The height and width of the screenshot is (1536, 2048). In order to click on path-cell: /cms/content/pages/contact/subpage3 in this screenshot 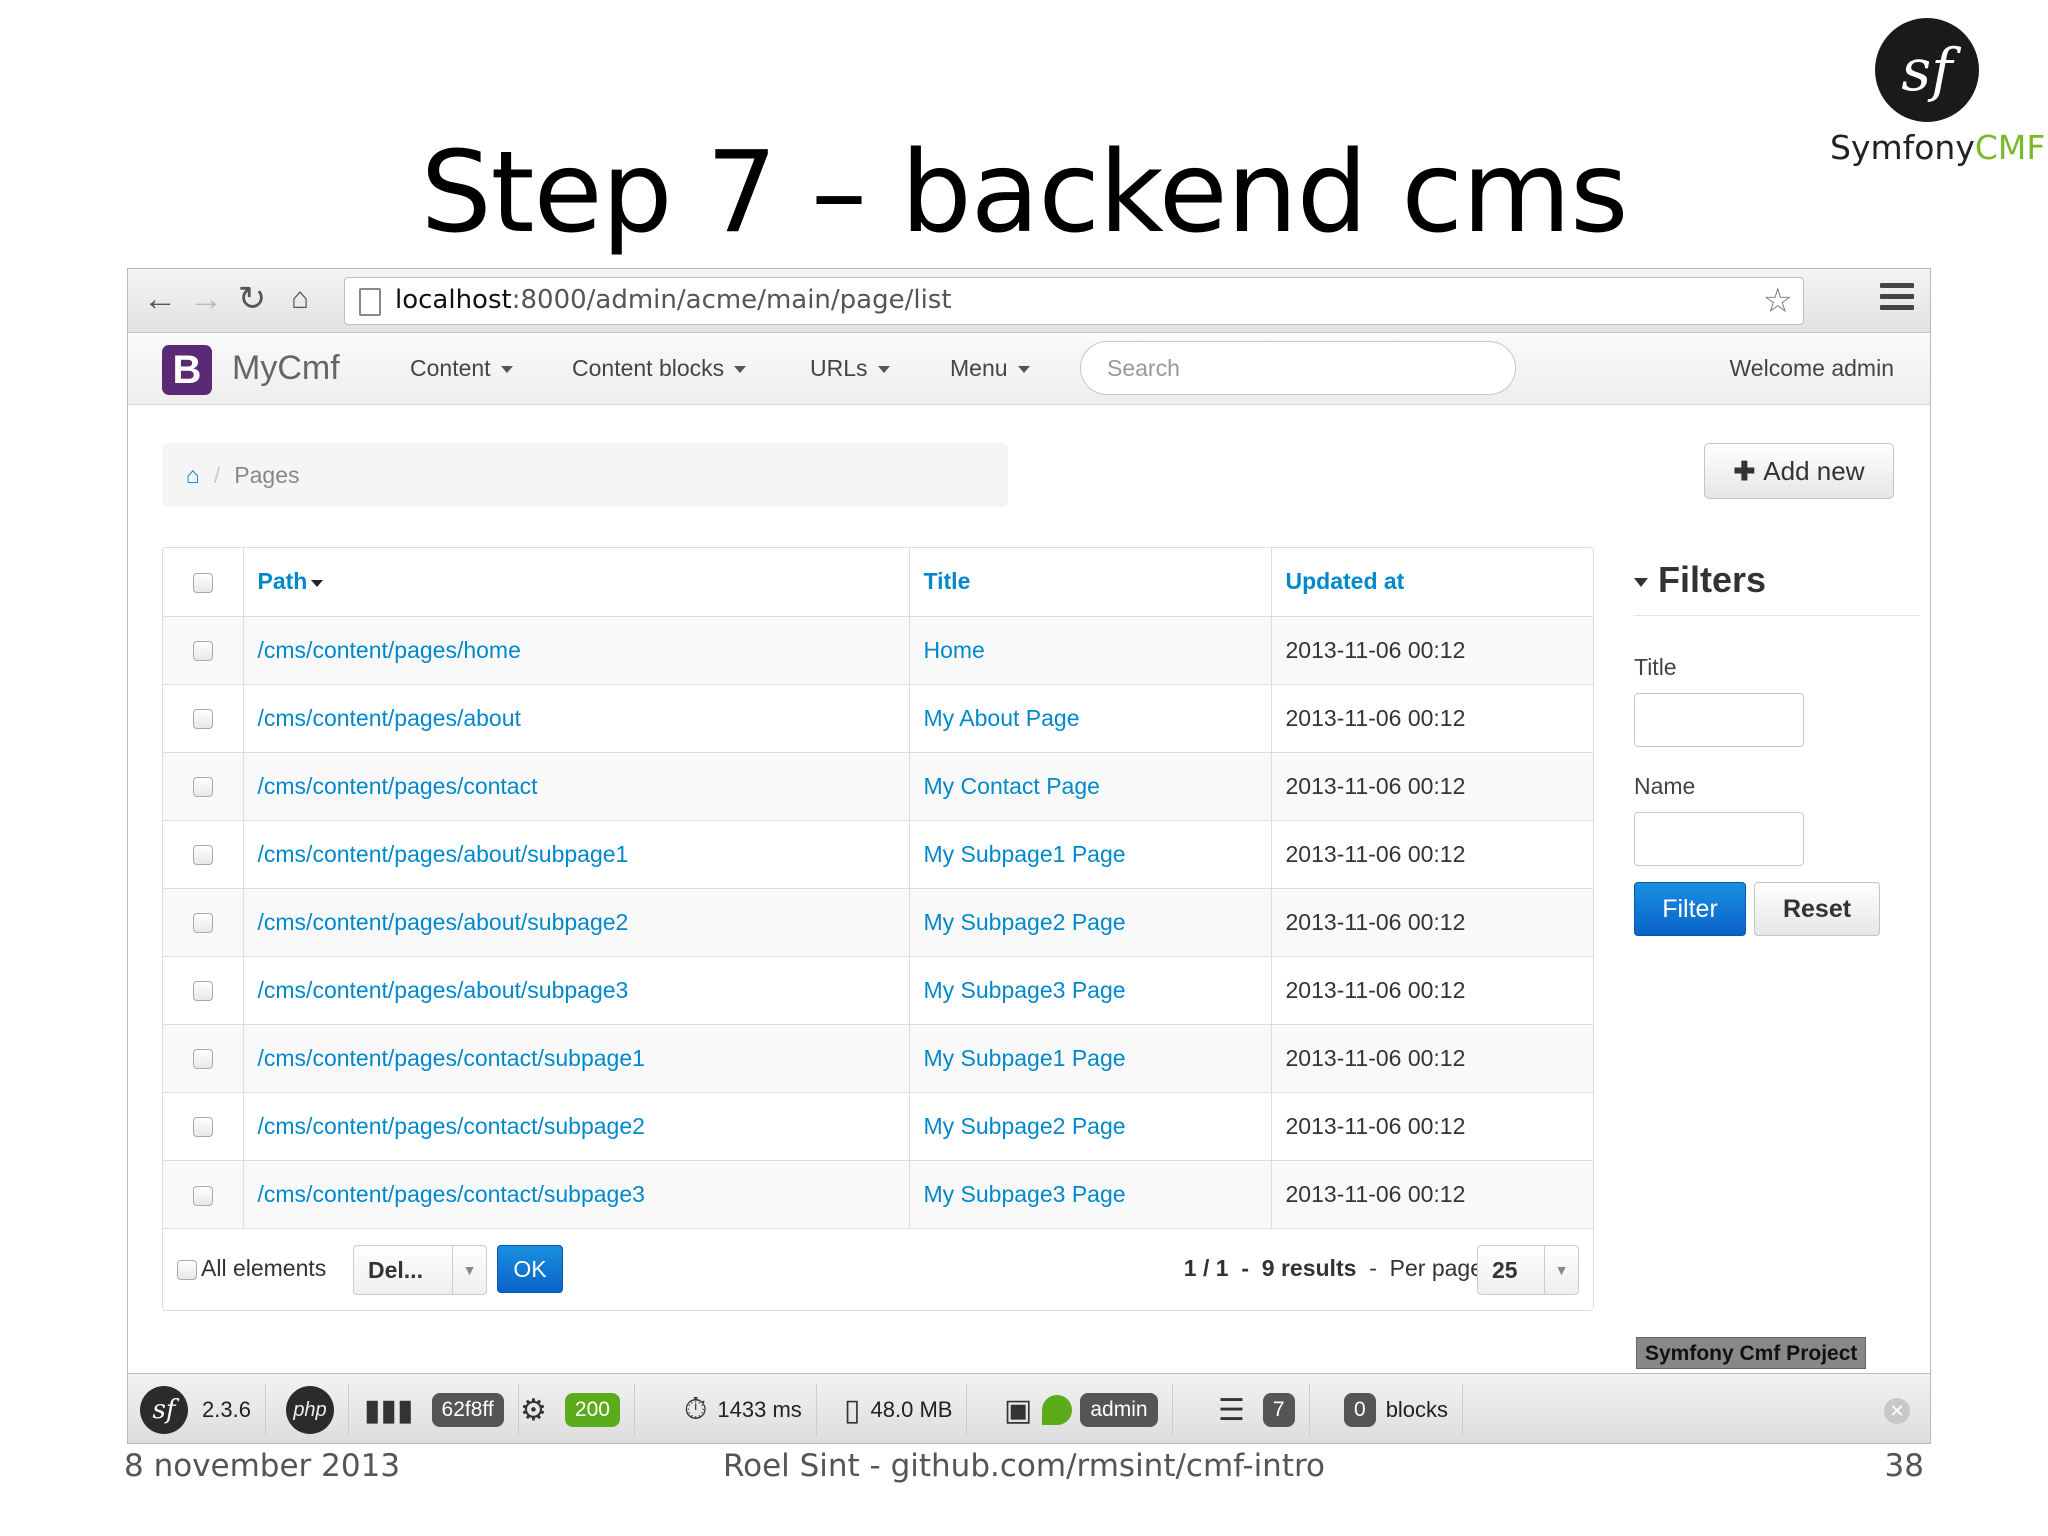, I will do `click(575, 1193)`.